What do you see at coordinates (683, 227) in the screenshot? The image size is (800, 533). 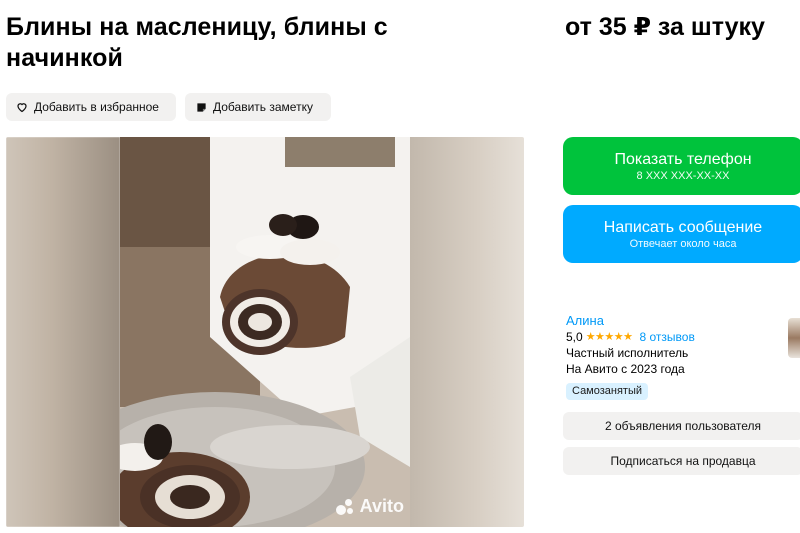 I see `write-message-label: Написать сообщение` at bounding box center [683, 227].